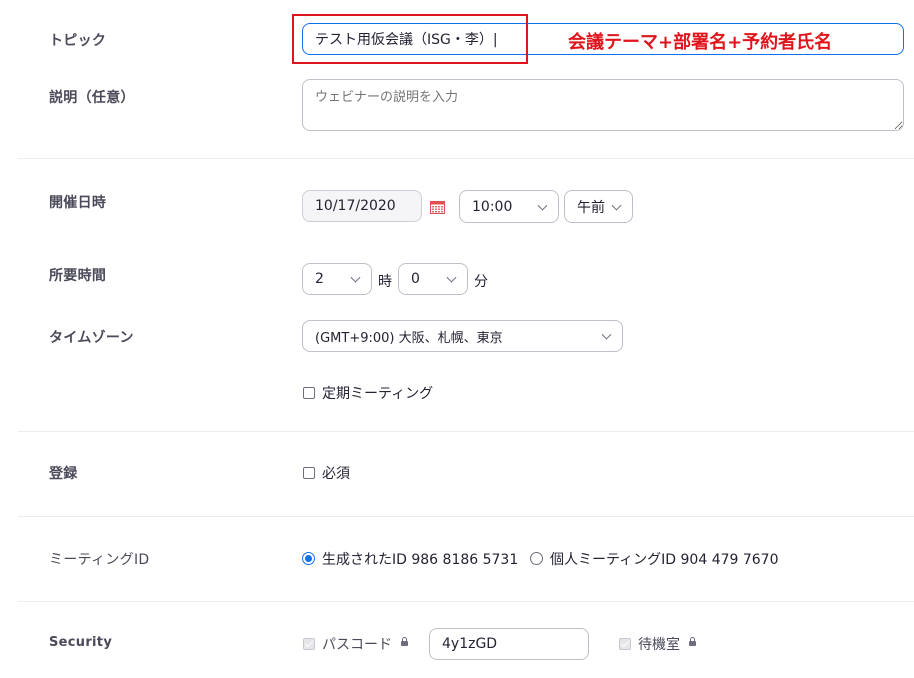 The width and height of the screenshot is (914, 678). Describe the element at coordinates (433, 279) in the screenshot. I see `duration-minutes-select: 0` at that location.